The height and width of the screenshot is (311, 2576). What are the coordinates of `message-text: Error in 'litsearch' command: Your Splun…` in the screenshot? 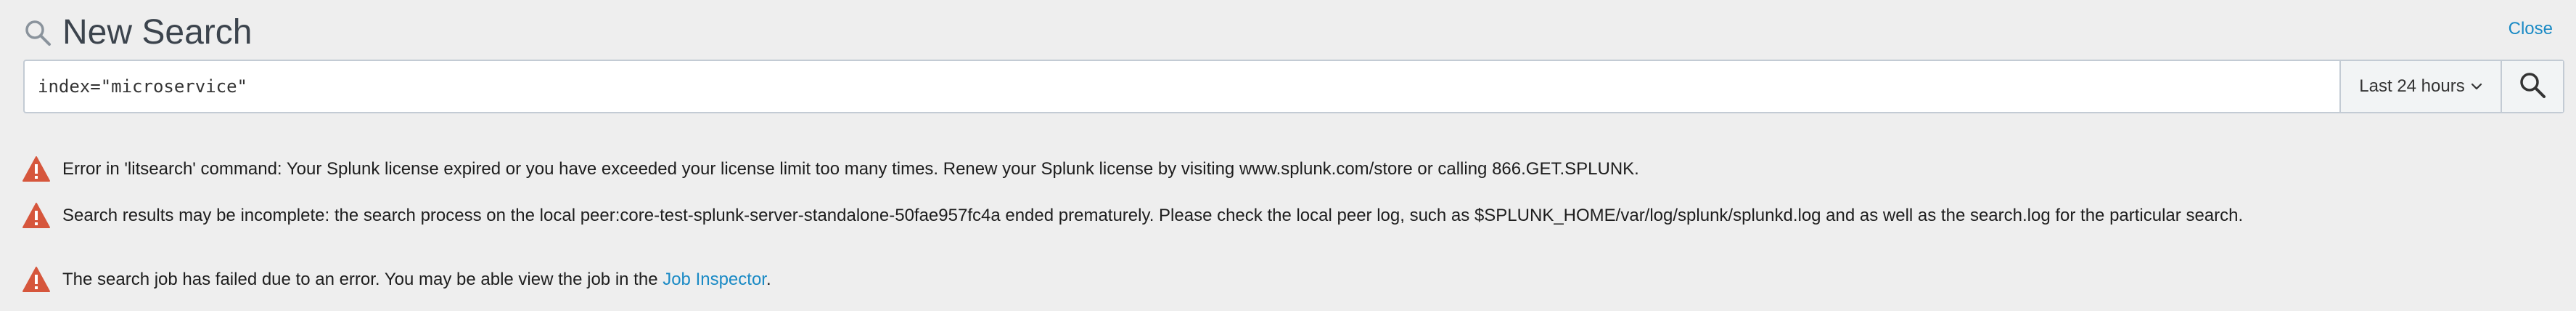 It's located at (850, 169).